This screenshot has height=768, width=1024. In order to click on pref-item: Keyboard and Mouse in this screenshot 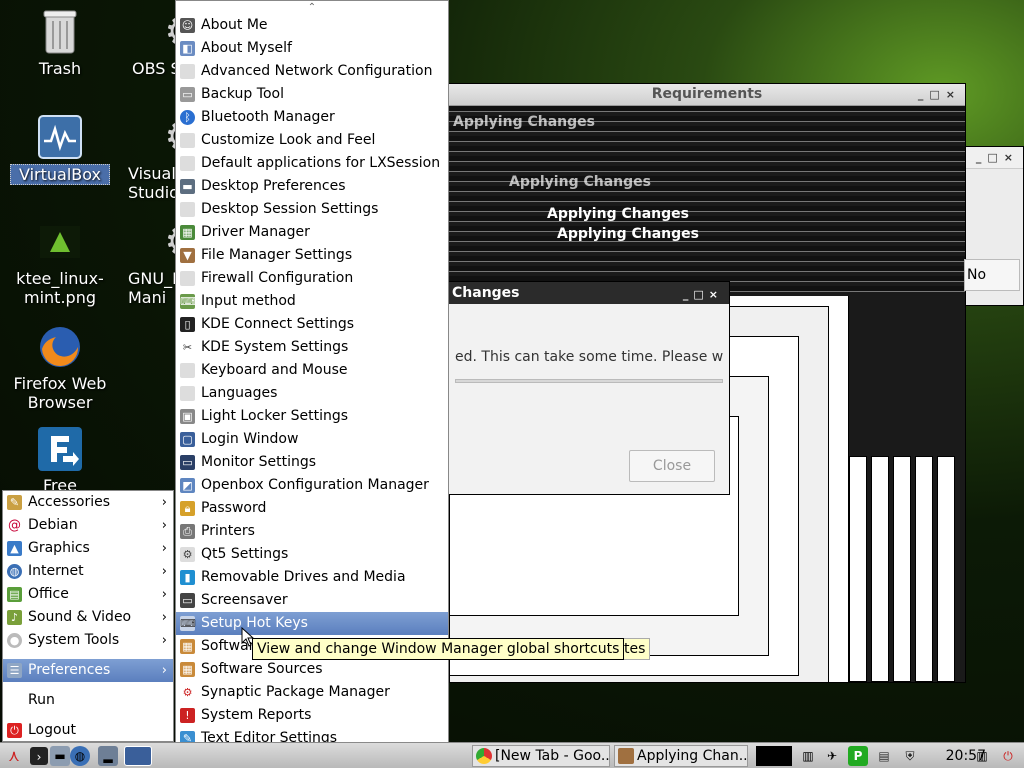, I will do `click(312, 370)`.